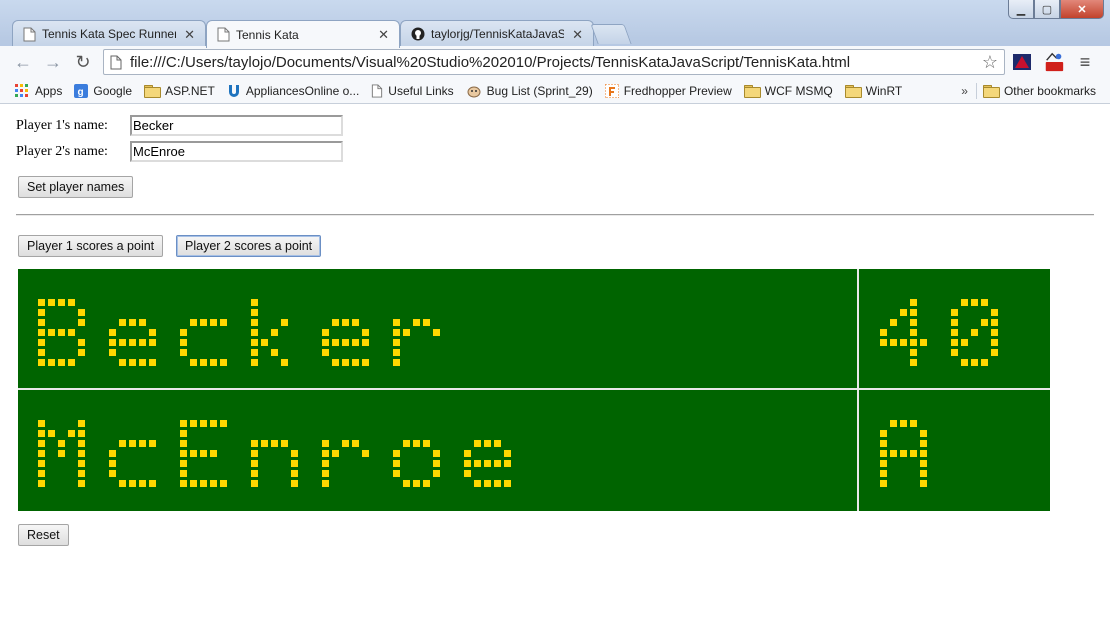 The height and width of the screenshot is (644, 1110). What do you see at coordinates (249, 246) in the screenshot?
I see `player2-scores-button: Player 2 scores a point` at bounding box center [249, 246].